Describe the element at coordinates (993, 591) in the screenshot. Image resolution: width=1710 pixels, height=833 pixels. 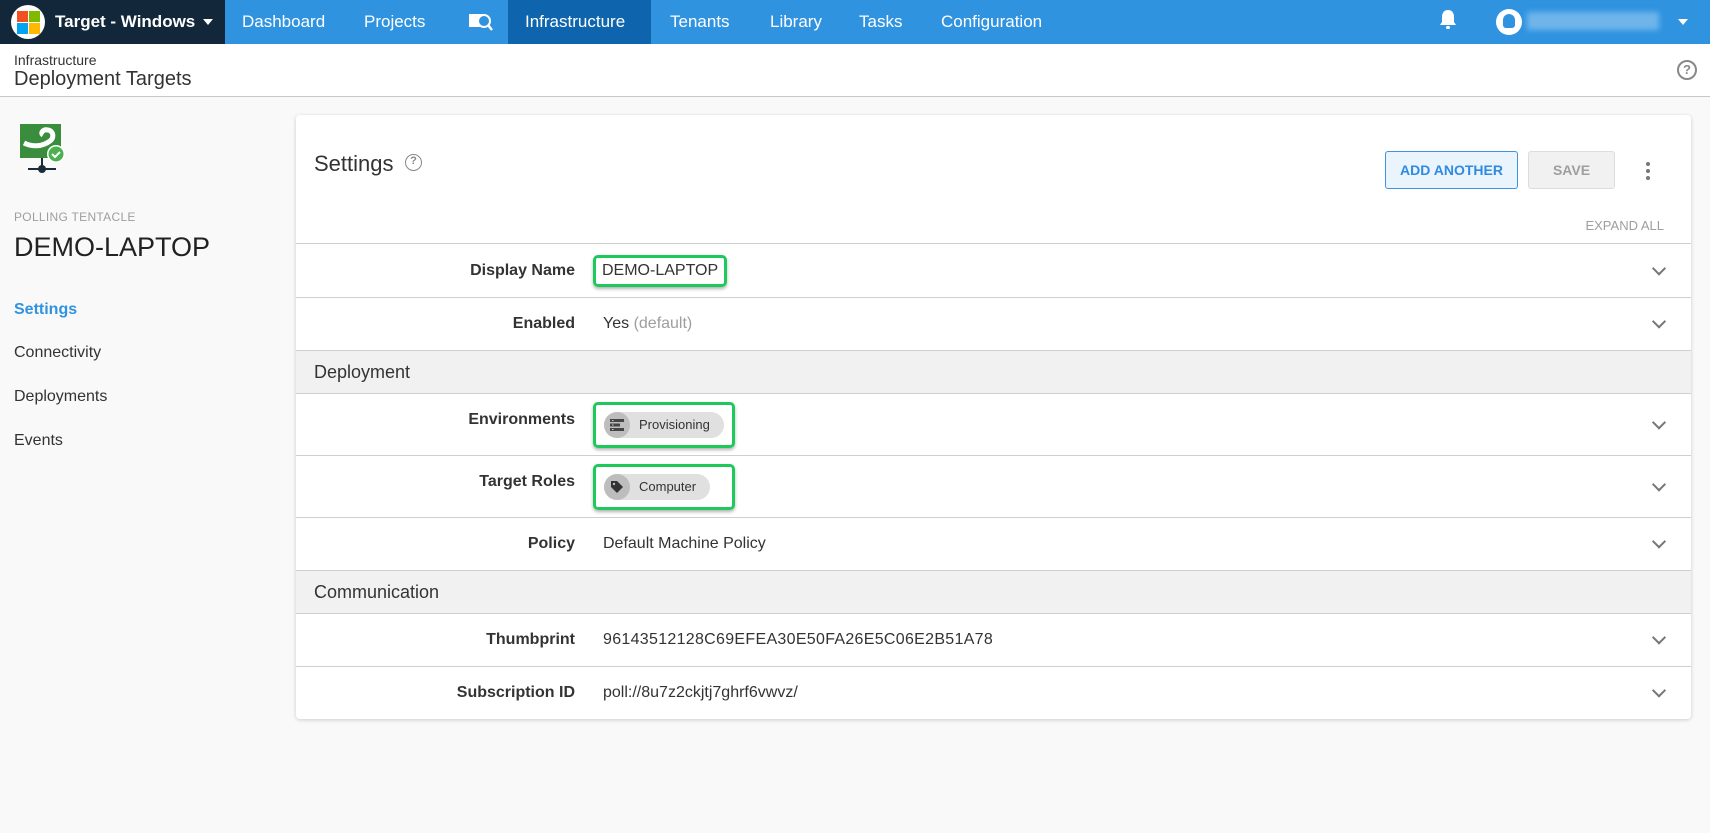
I see `section-communication: Communication` at that location.